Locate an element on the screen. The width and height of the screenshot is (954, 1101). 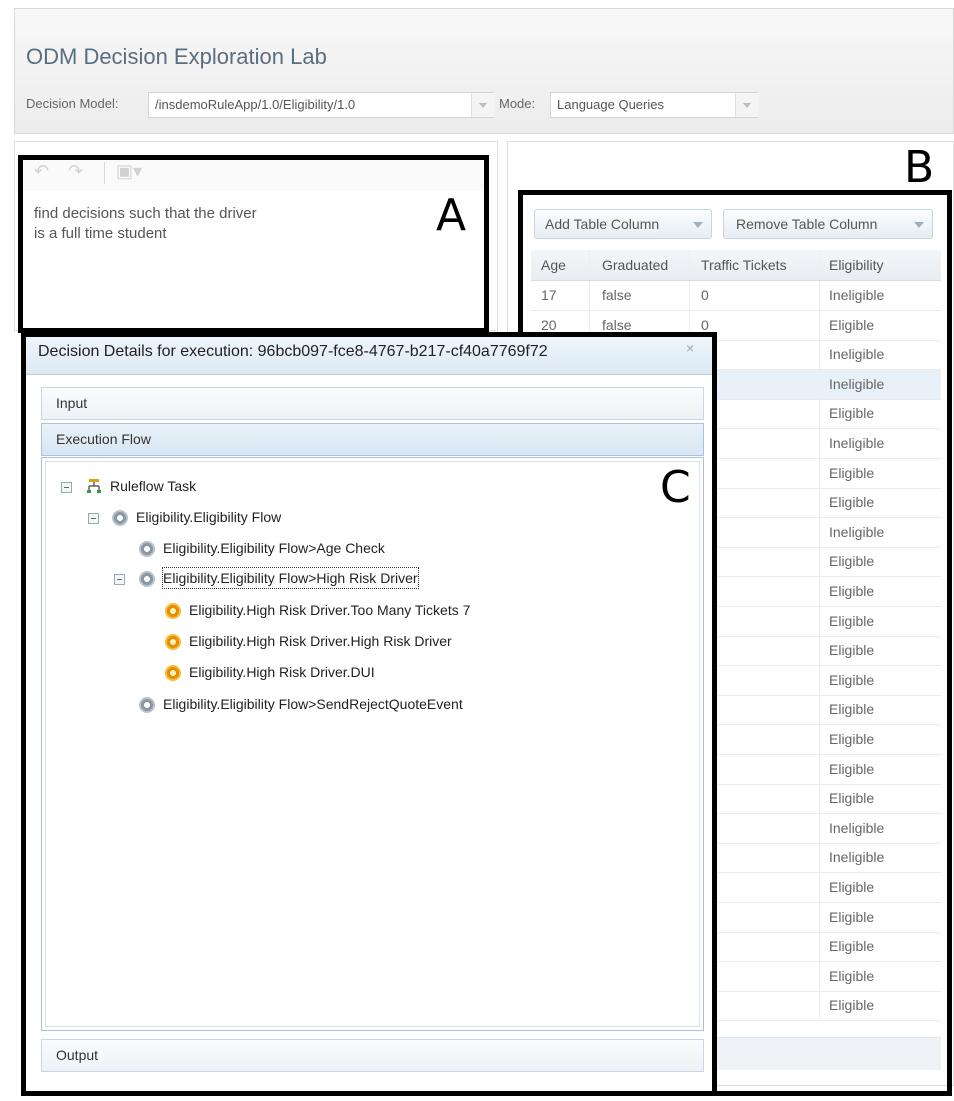
decision-model-select: /insdemoRuleApp/1.0/Eligibility/1.0 is located at coordinates (321, 105).